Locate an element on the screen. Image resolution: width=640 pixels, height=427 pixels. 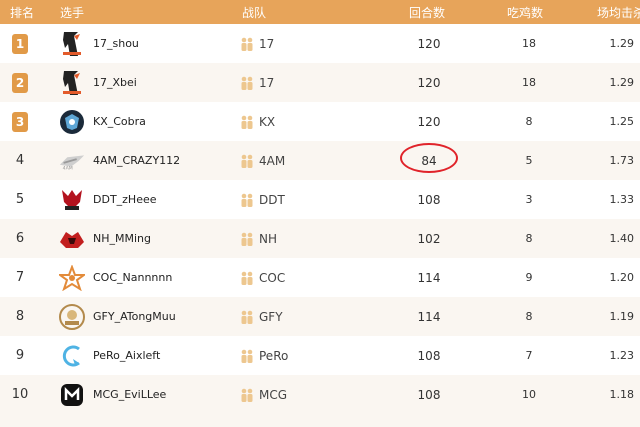
team-cell: GFY is located at coordinates (261, 316).